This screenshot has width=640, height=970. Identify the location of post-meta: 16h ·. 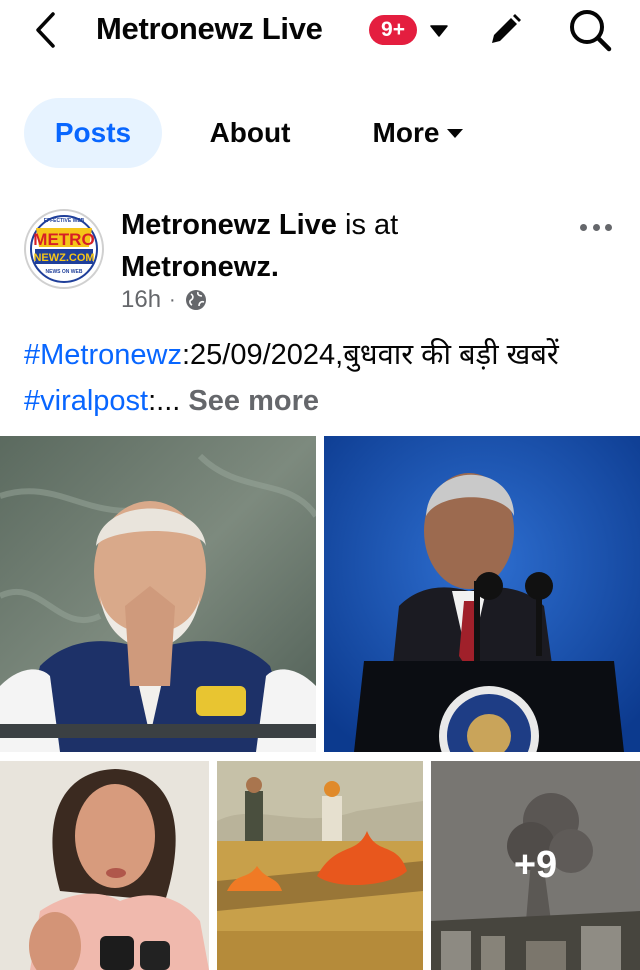
(164, 300).